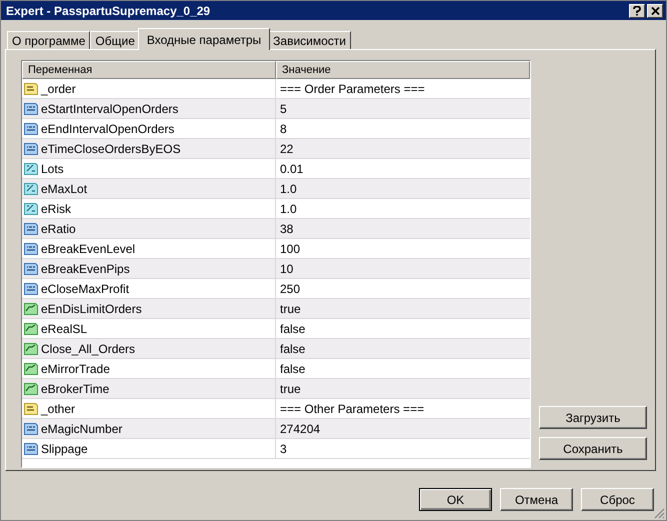 The height and width of the screenshot is (521, 667). I want to click on button: Загрузить, so click(593, 417).